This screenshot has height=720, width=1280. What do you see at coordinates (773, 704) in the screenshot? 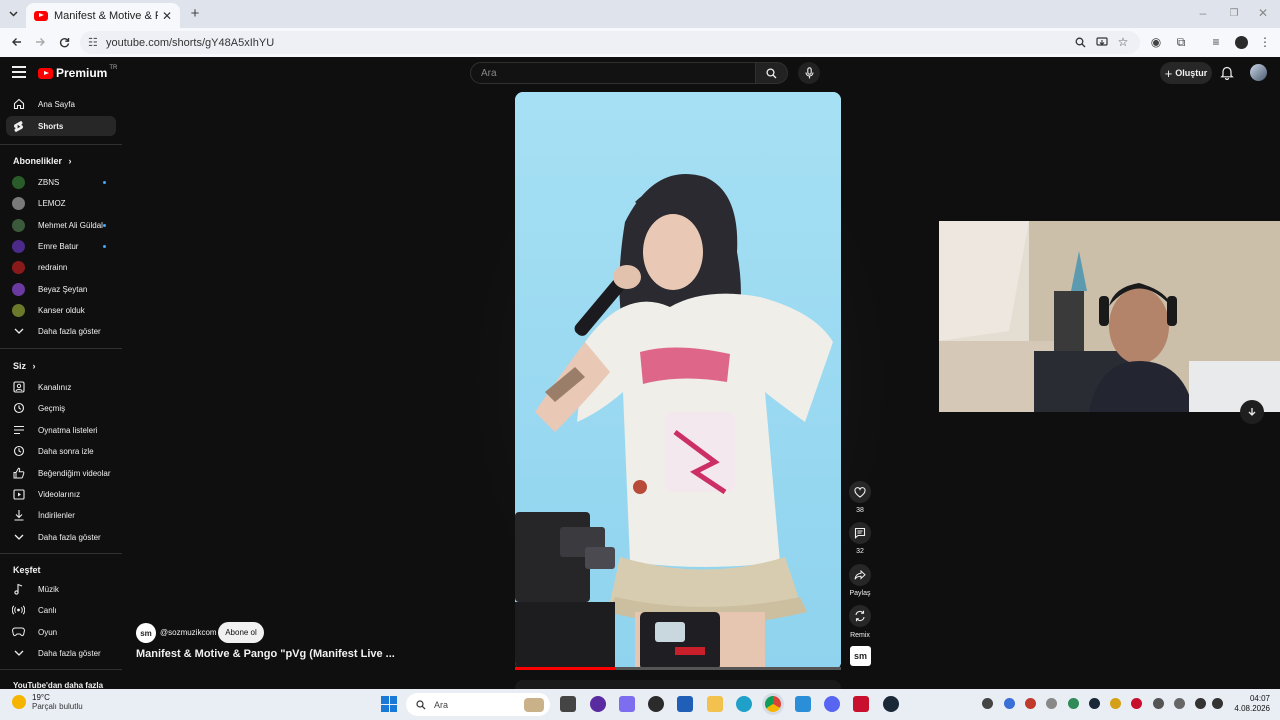
I see `chrome-browser-icon` at bounding box center [773, 704].